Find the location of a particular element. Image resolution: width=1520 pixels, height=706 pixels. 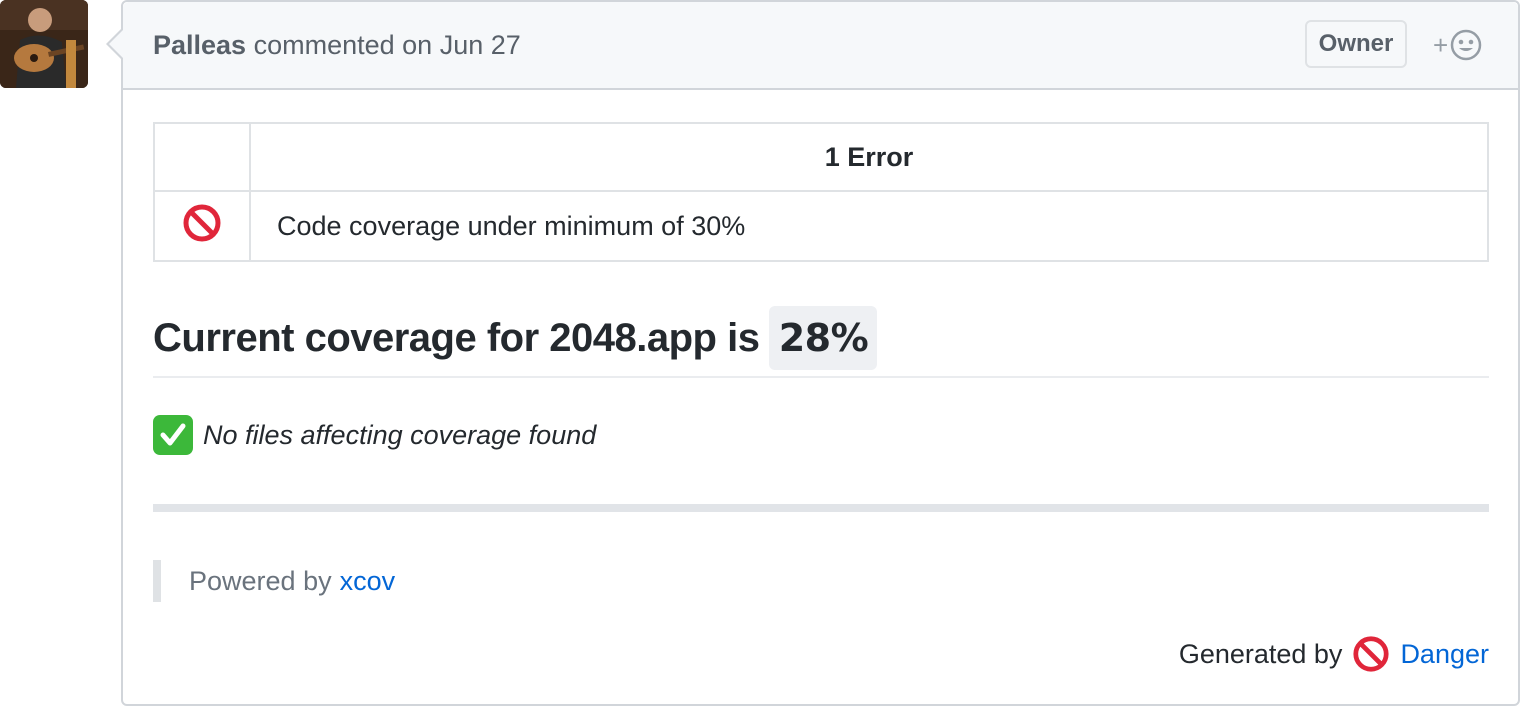

avatar-photo is located at coordinates (44, 44).